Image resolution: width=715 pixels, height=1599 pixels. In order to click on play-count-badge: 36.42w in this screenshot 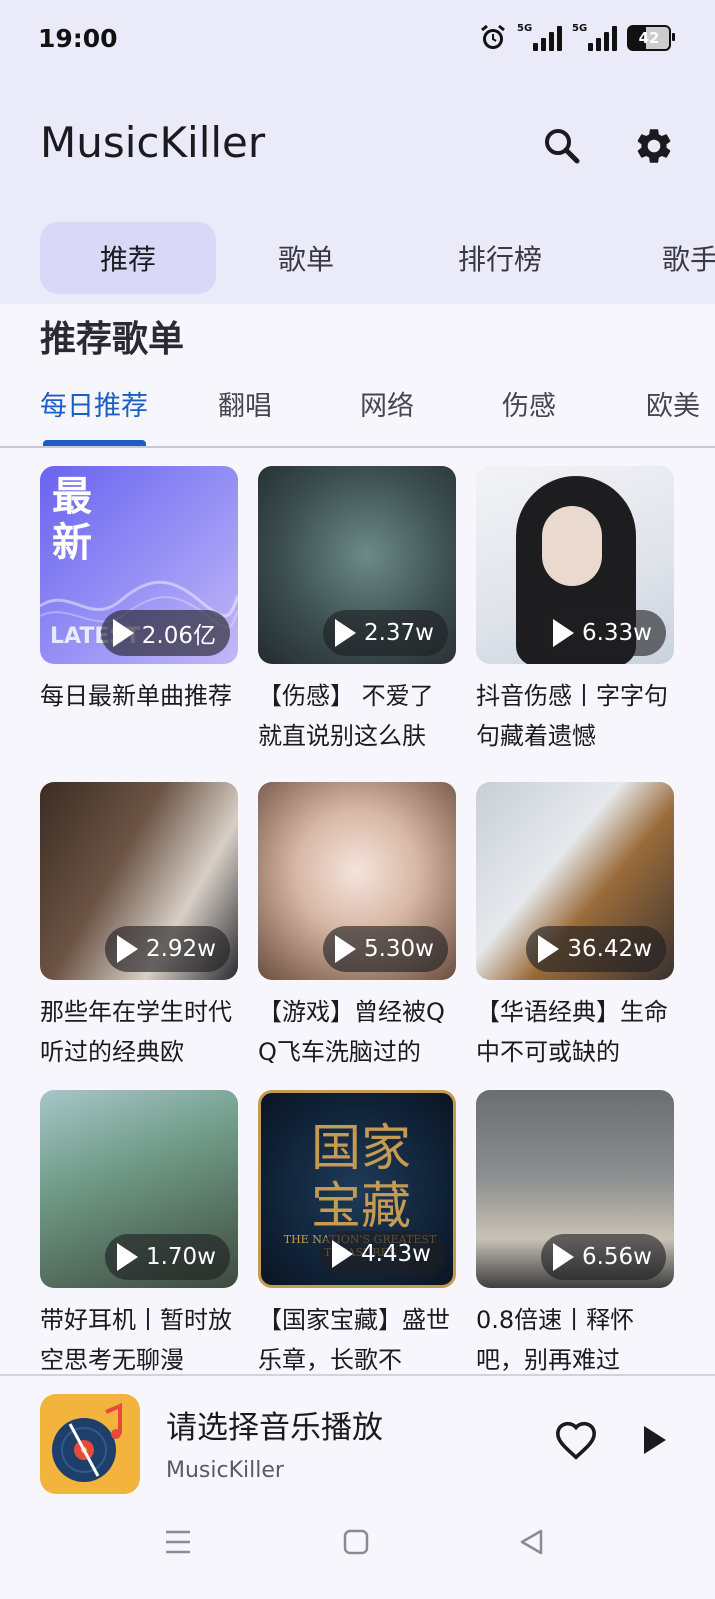, I will do `click(596, 949)`.